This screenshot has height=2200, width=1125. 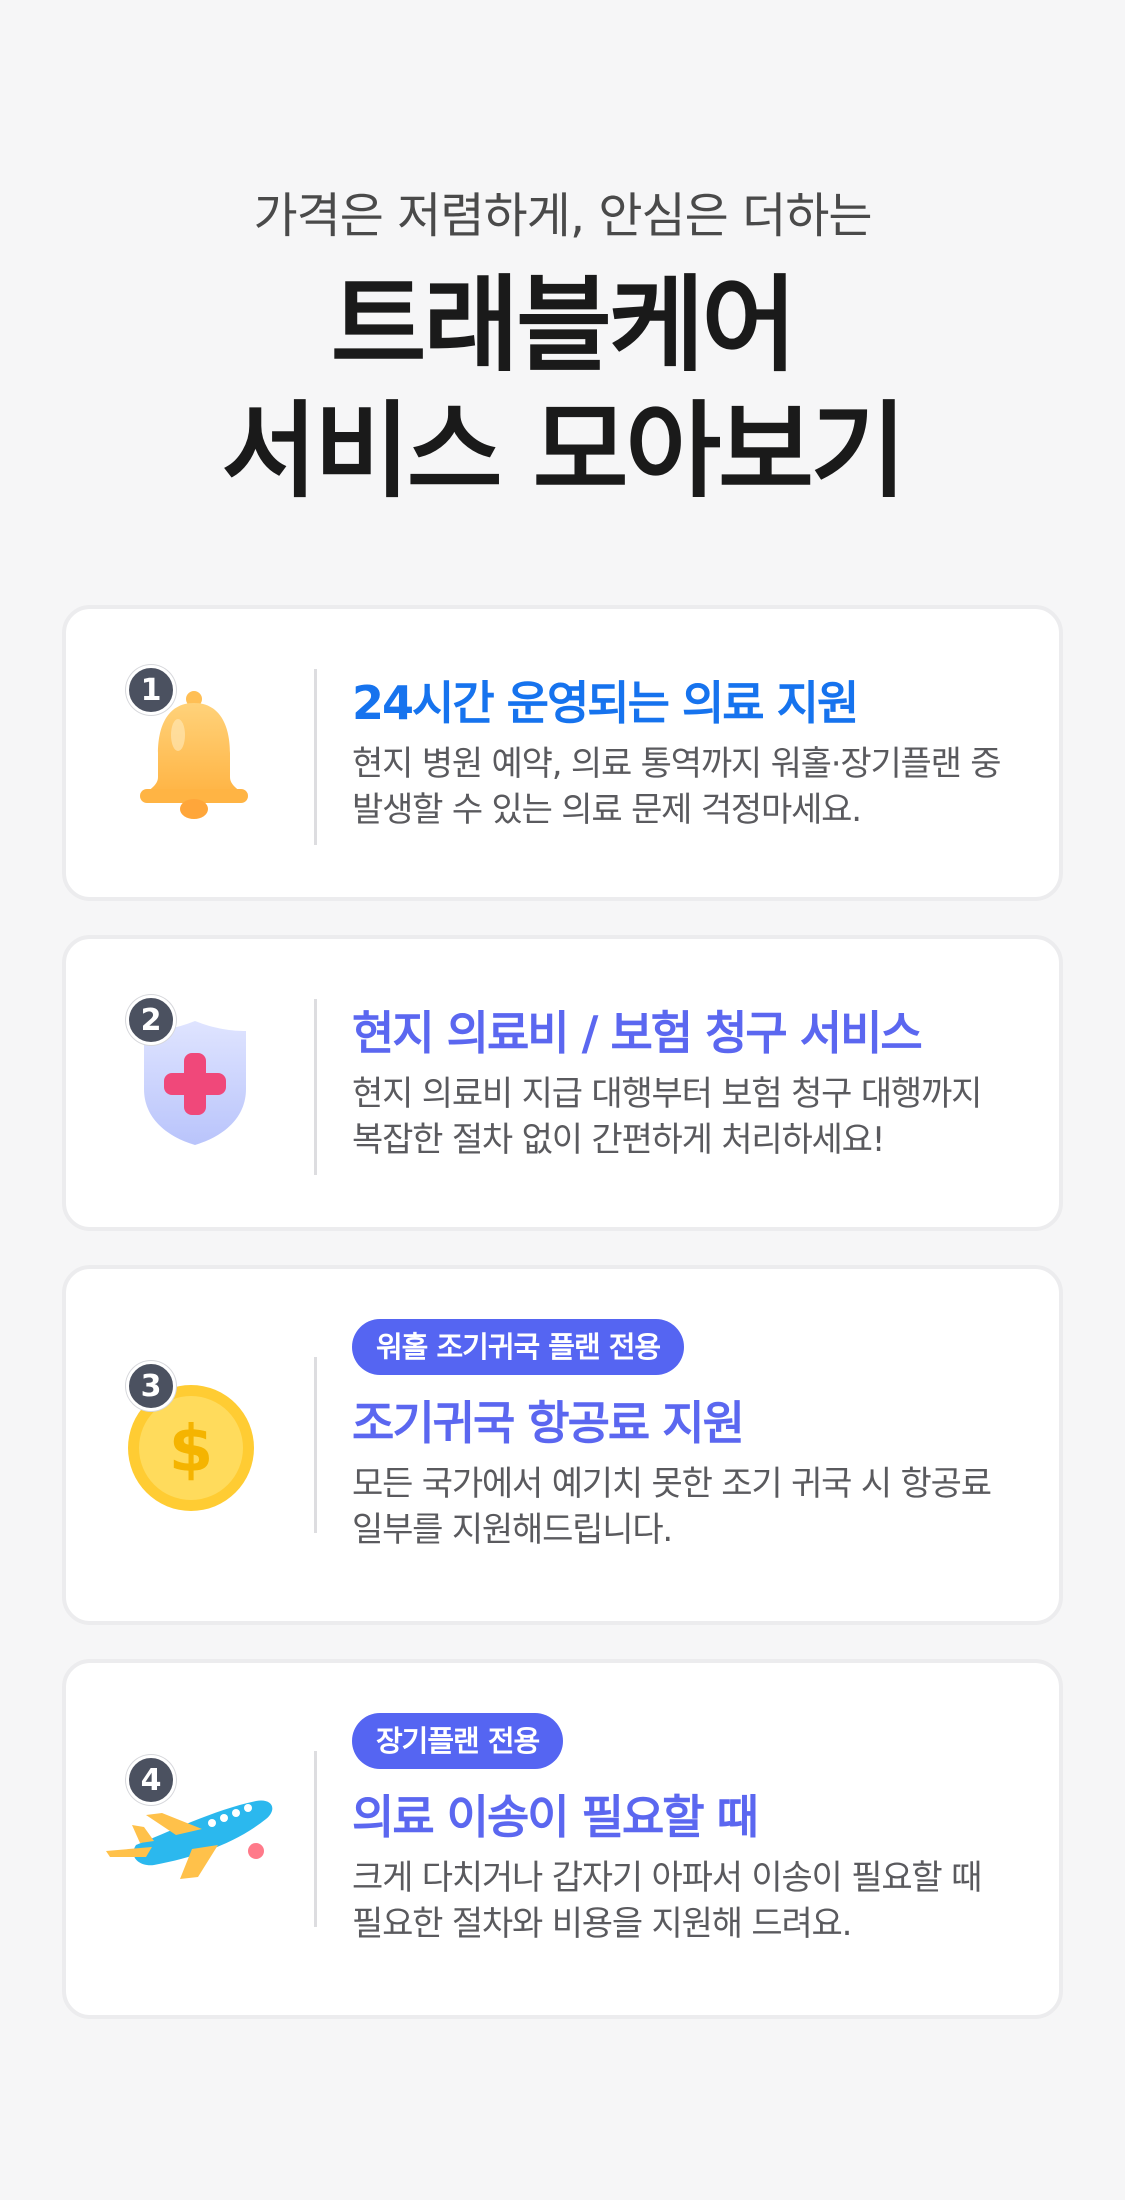 I want to click on card-description: 모든 국가에서 예기치 못한 조기 귀국 시 항공료 일부를 지원해드립니다., so click(x=685, y=1507).